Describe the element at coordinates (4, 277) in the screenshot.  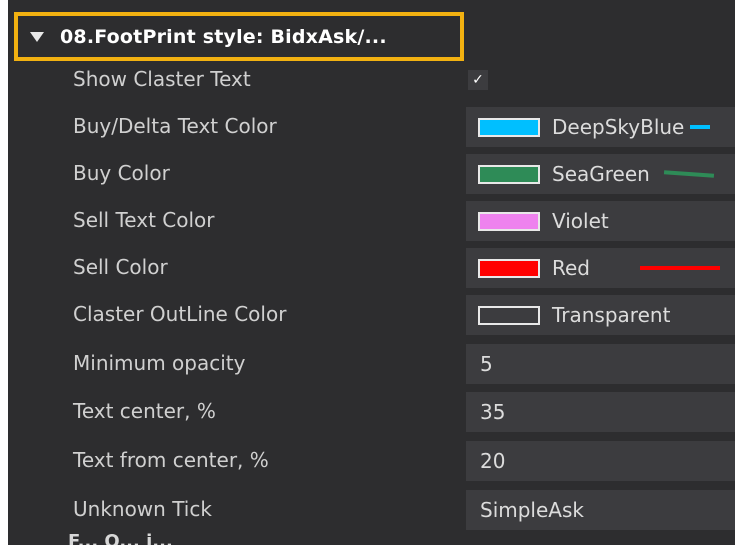
I see `panel-left-edge` at that location.